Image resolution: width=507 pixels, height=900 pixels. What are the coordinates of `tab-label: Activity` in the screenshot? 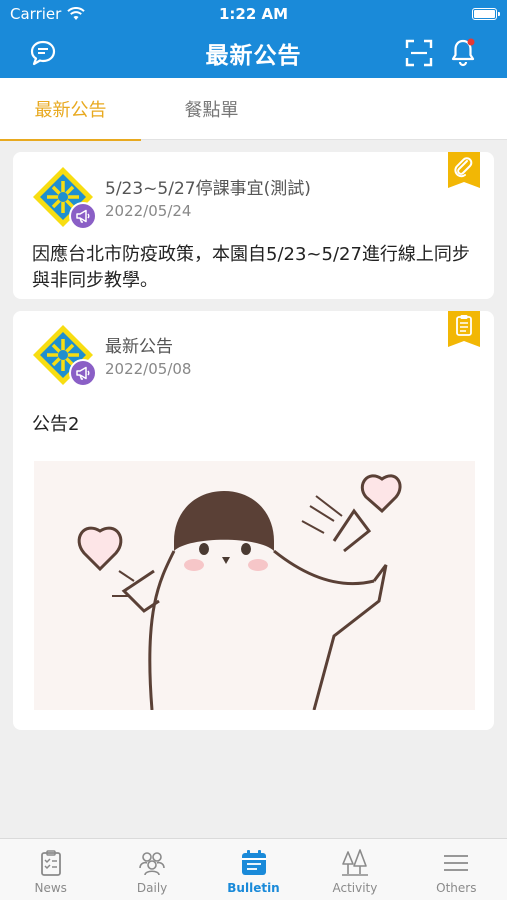 It's located at (355, 888).